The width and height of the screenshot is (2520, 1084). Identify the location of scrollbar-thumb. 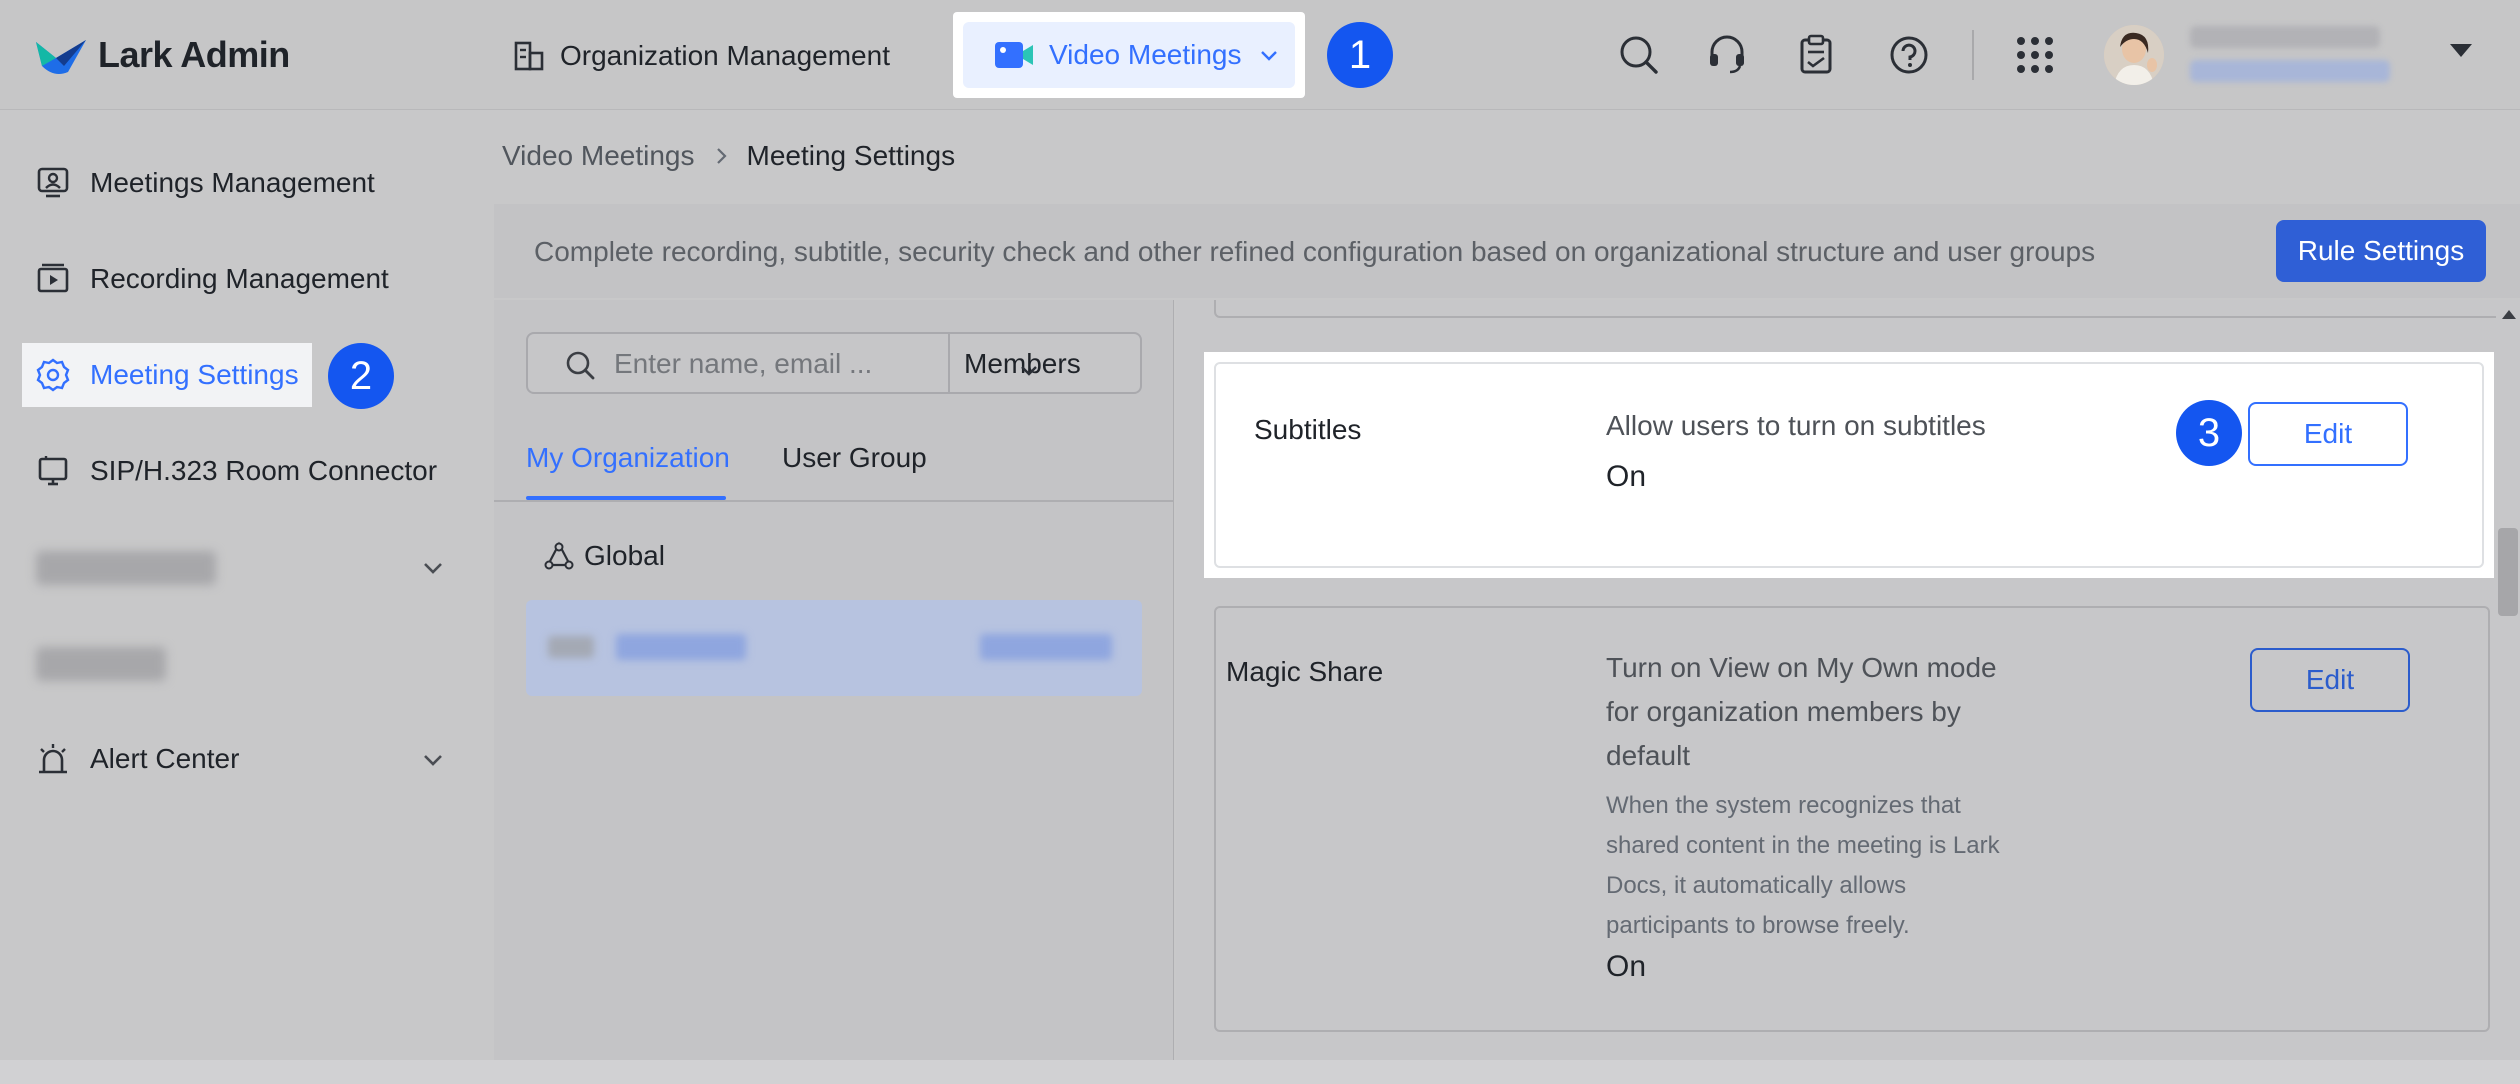
(2508, 572).